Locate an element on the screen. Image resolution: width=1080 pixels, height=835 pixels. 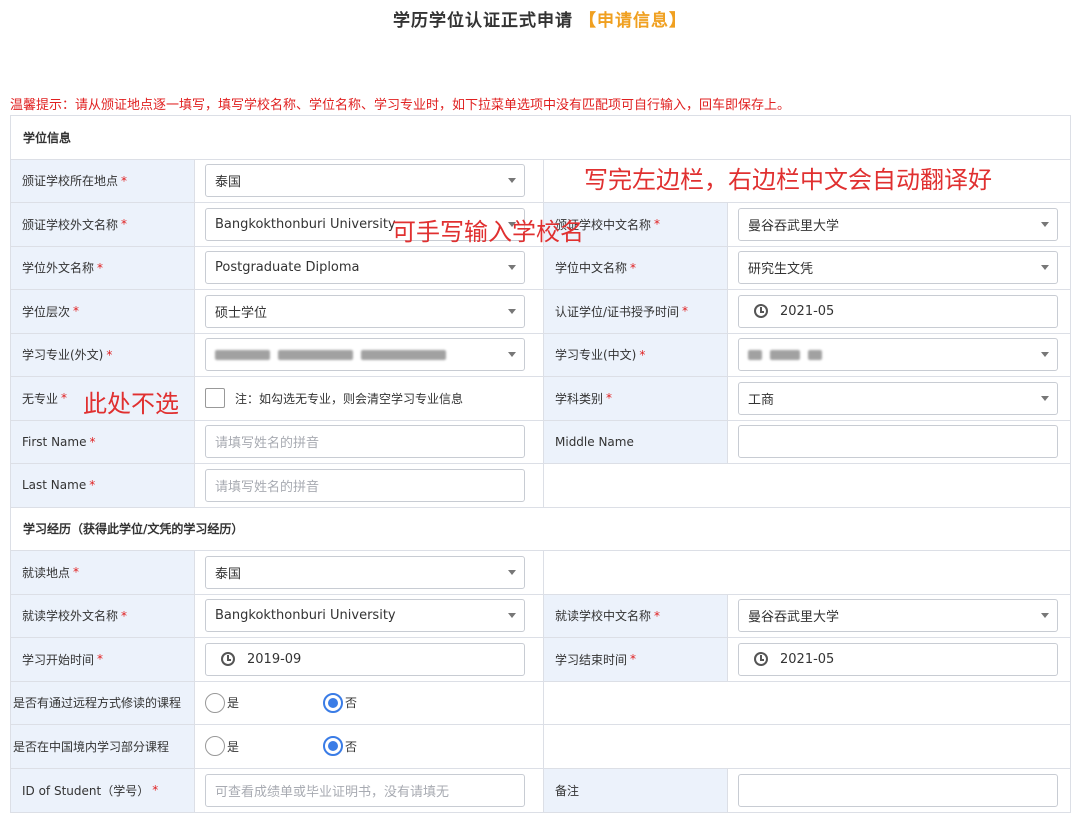
middle-name-input is located at coordinates (898, 442).